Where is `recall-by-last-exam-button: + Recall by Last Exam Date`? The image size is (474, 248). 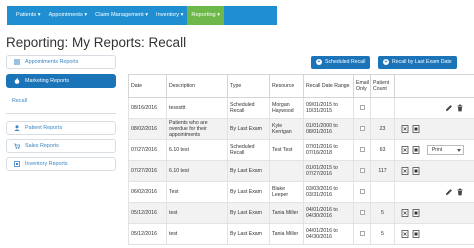 recall-by-last-exam-button: + Recall by Last Exam Date is located at coordinates (417, 62).